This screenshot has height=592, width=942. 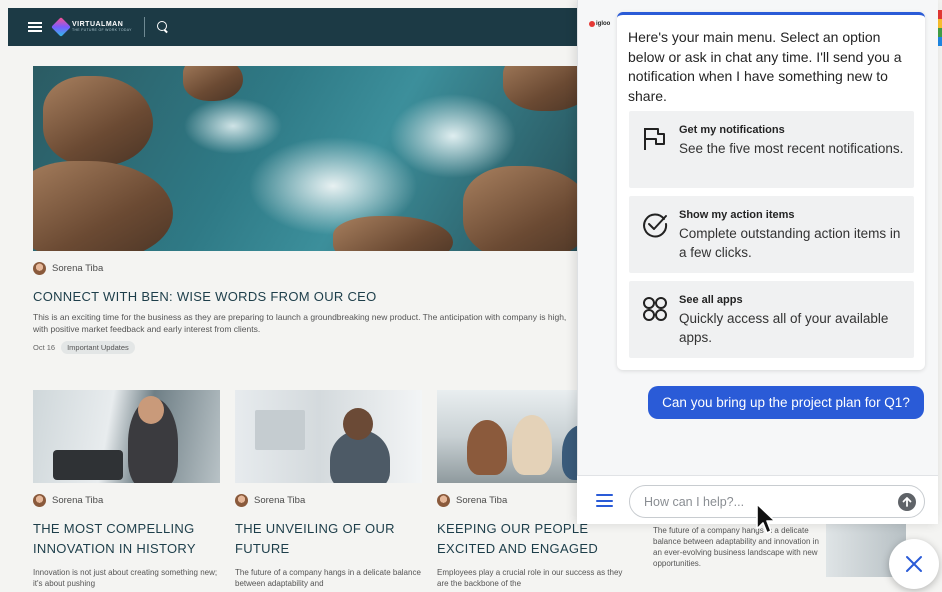 What do you see at coordinates (791, 148) in the screenshot?
I see `option-description: See the five most recent notifications.` at bounding box center [791, 148].